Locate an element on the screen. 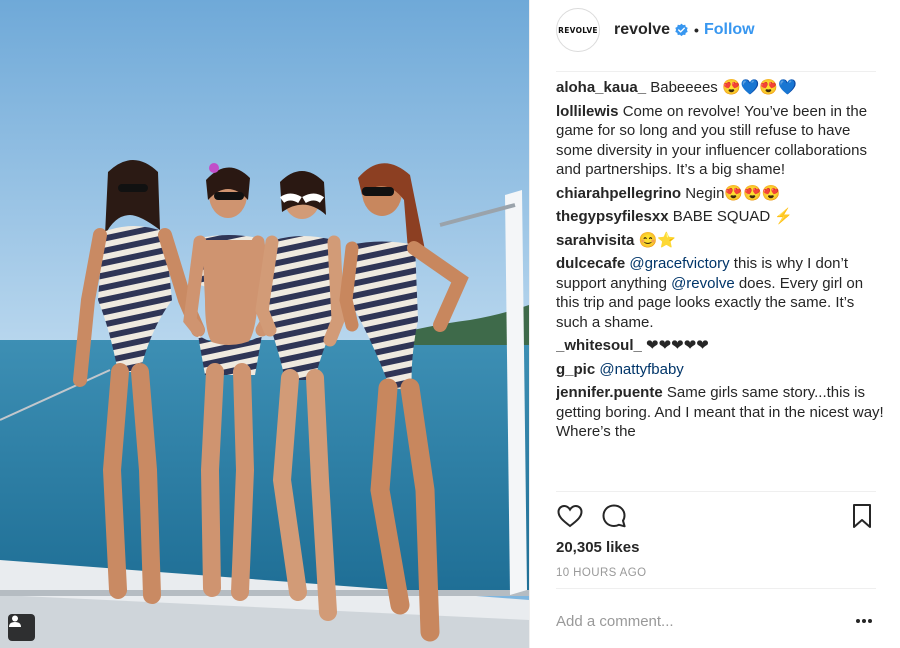  likes-count: 20,305 likes is located at coordinates (597, 547).